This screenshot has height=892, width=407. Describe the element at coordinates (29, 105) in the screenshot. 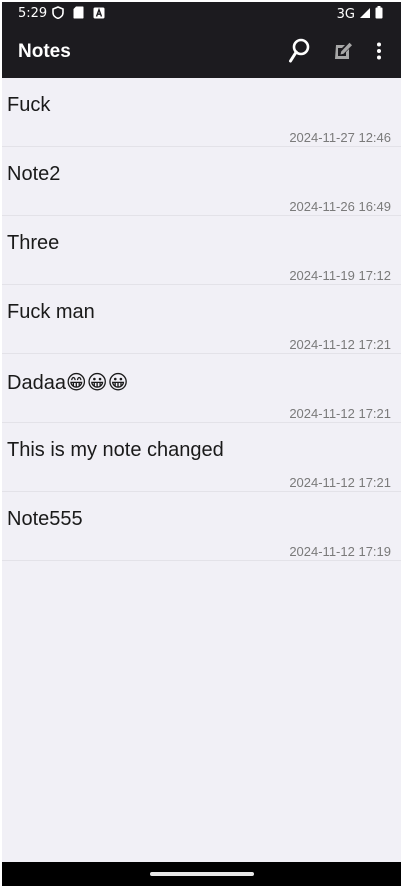

I see `note-title: Fuck` at that location.